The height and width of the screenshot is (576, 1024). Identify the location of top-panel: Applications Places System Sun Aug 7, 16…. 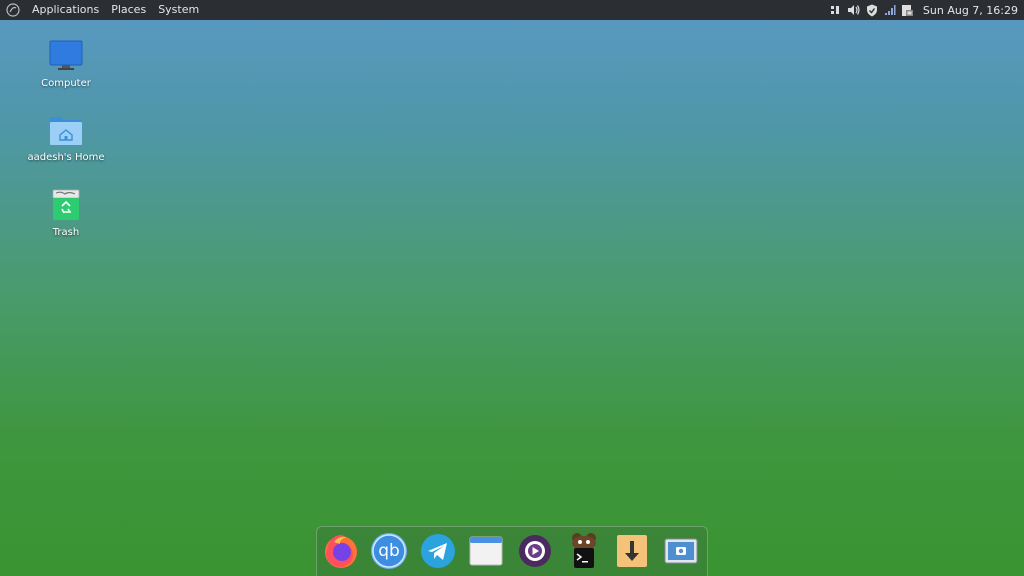
(512, 10).